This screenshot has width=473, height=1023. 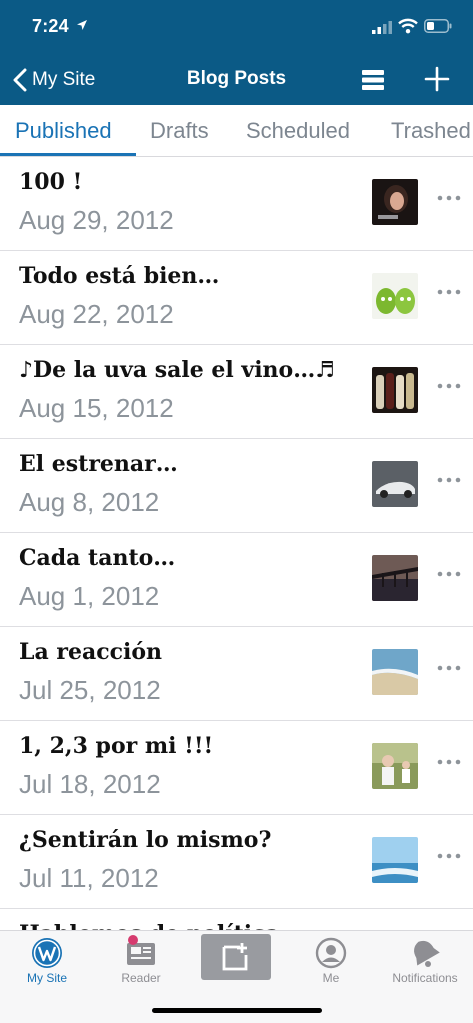 I want to click on post-row: Todo está bien… Aug 22, 2012, so click(x=236, y=298).